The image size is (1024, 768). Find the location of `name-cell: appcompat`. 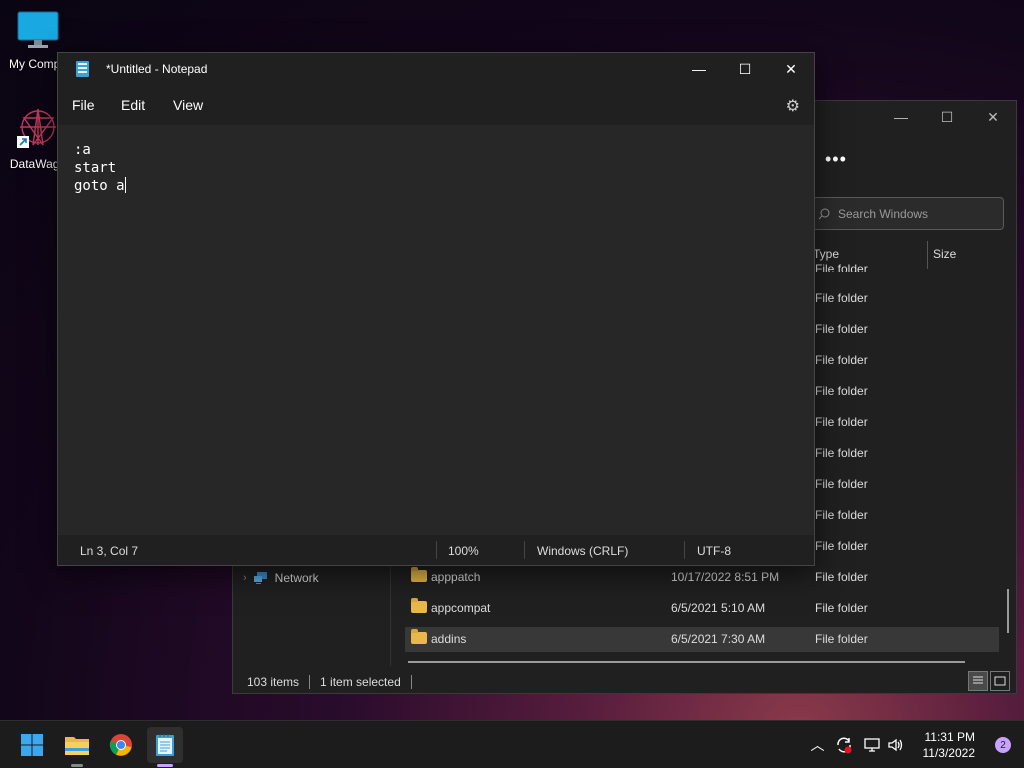

name-cell: appcompat is located at coordinates (461, 608).